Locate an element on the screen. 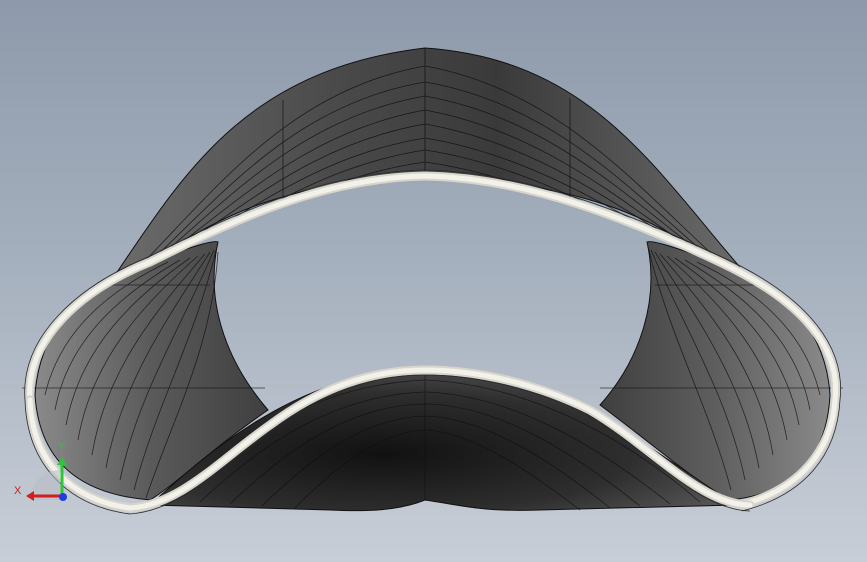  y-axis-label: Y is located at coordinates (62, 447).